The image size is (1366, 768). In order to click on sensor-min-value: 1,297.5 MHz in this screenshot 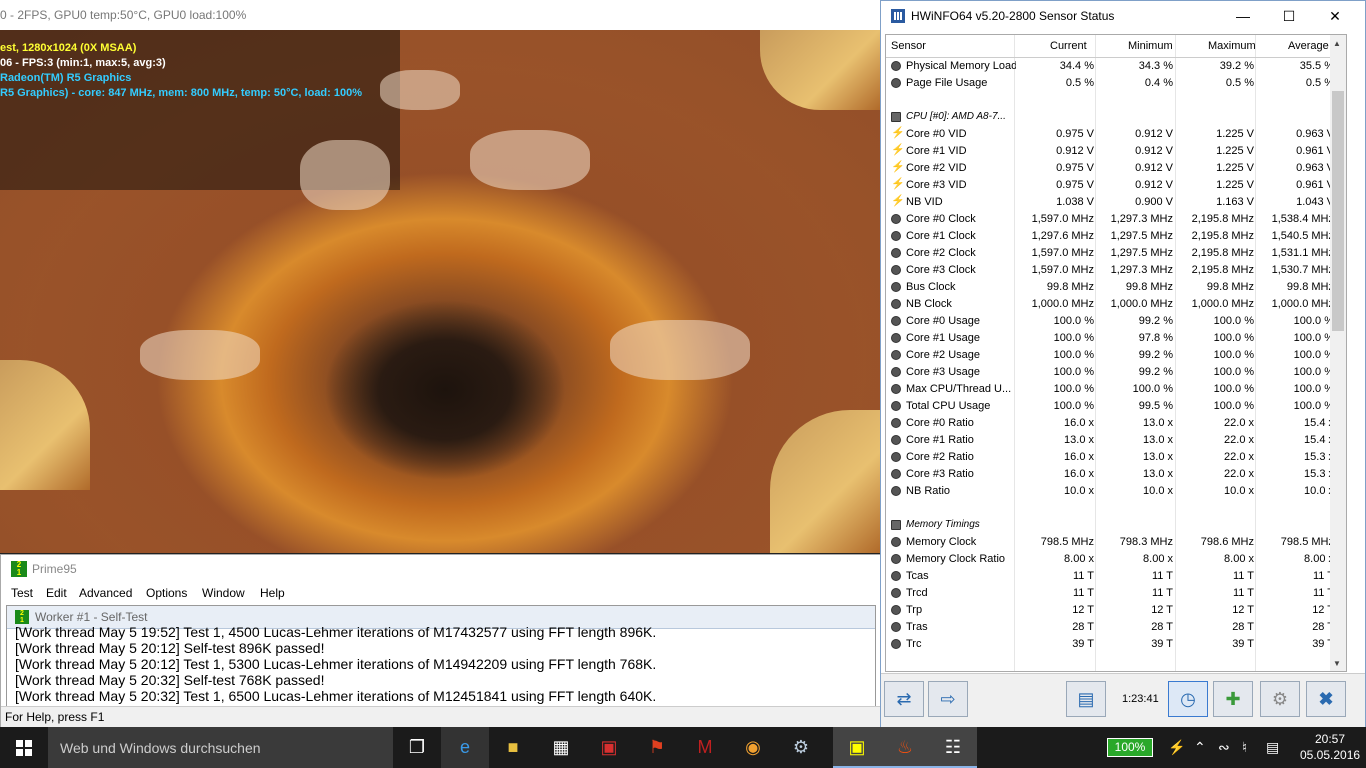, I will do `click(1141, 253)`.